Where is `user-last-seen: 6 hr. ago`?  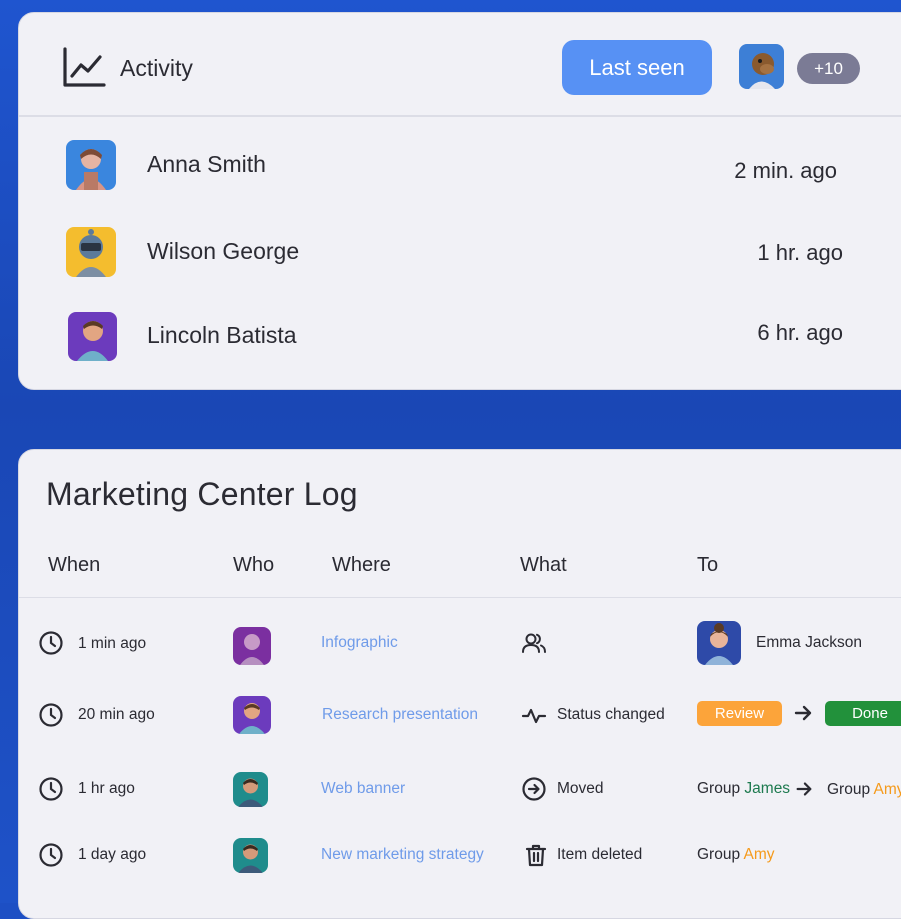 user-last-seen: 6 hr. ago is located at coordinates (800, 332).